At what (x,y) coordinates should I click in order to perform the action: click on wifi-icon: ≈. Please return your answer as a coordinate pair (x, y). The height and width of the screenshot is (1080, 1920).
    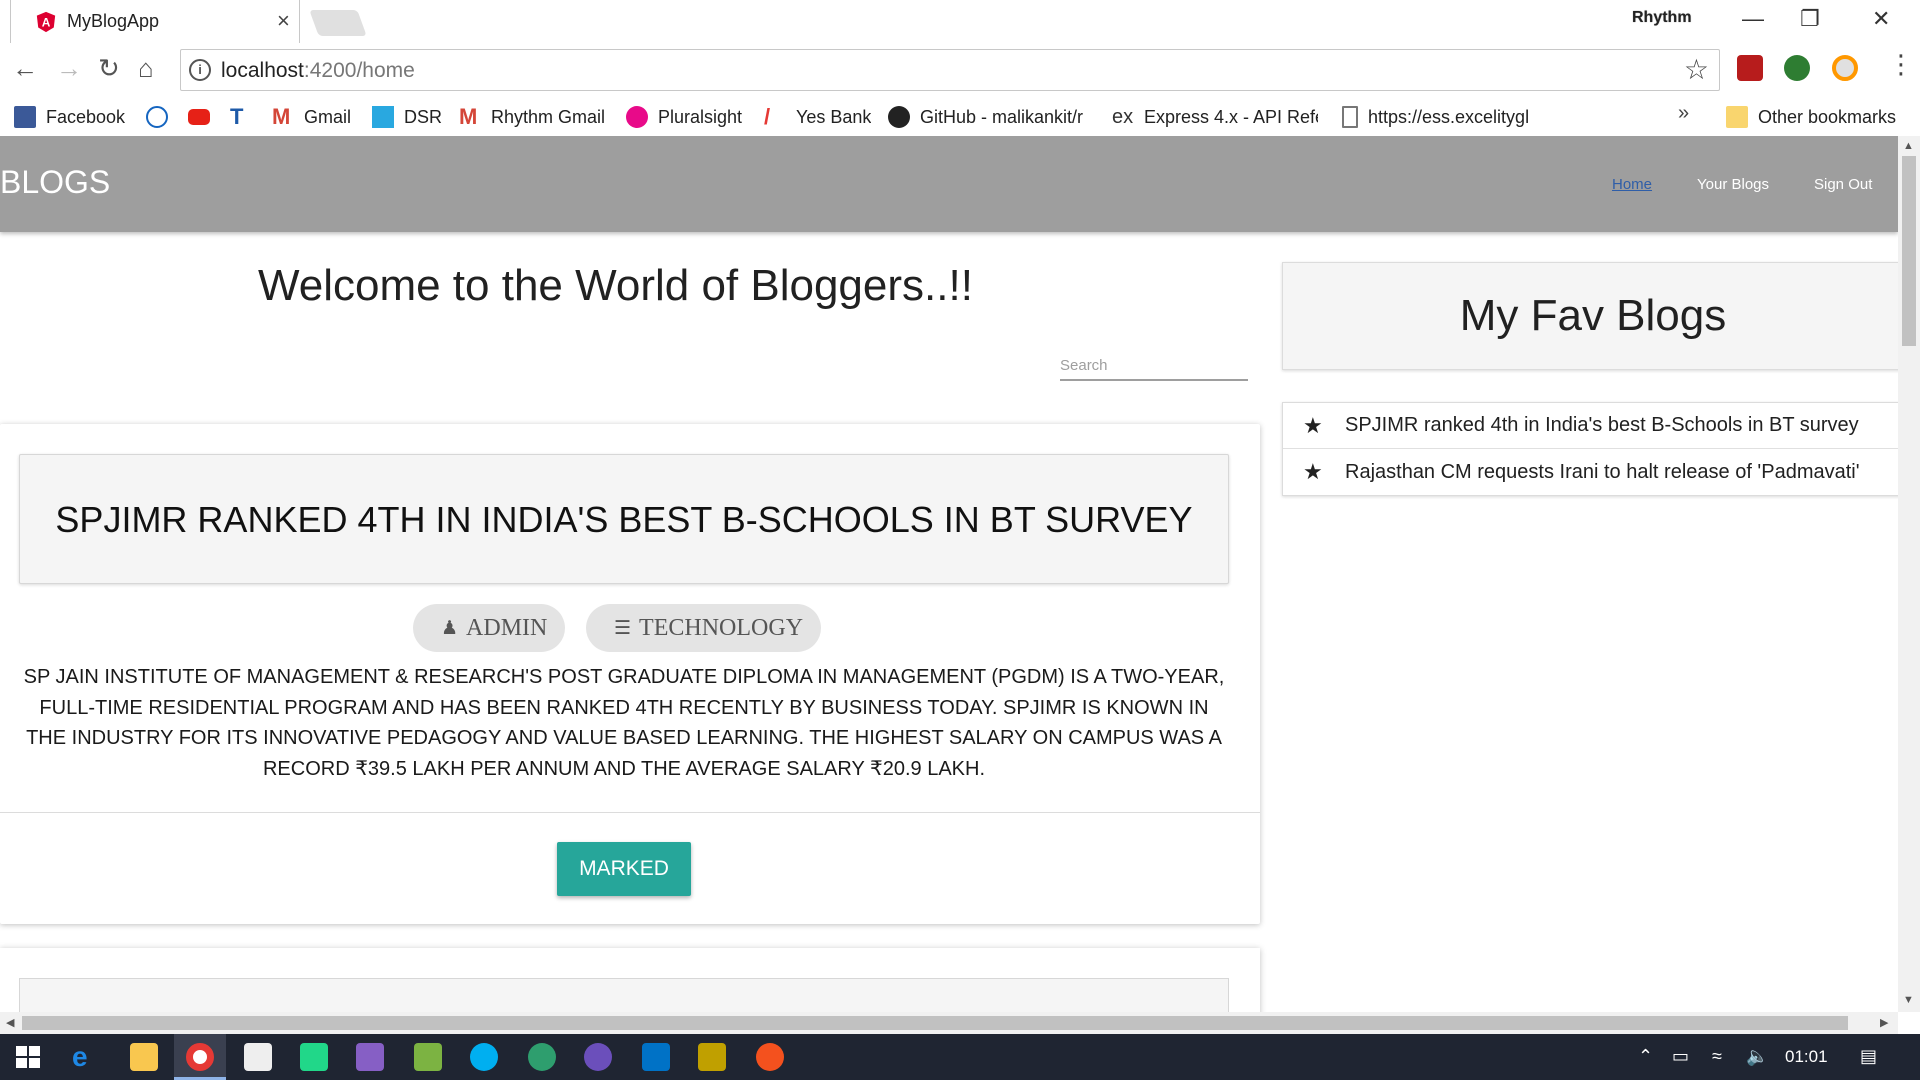
    Looking at the image, I should click on (1717, 1056).